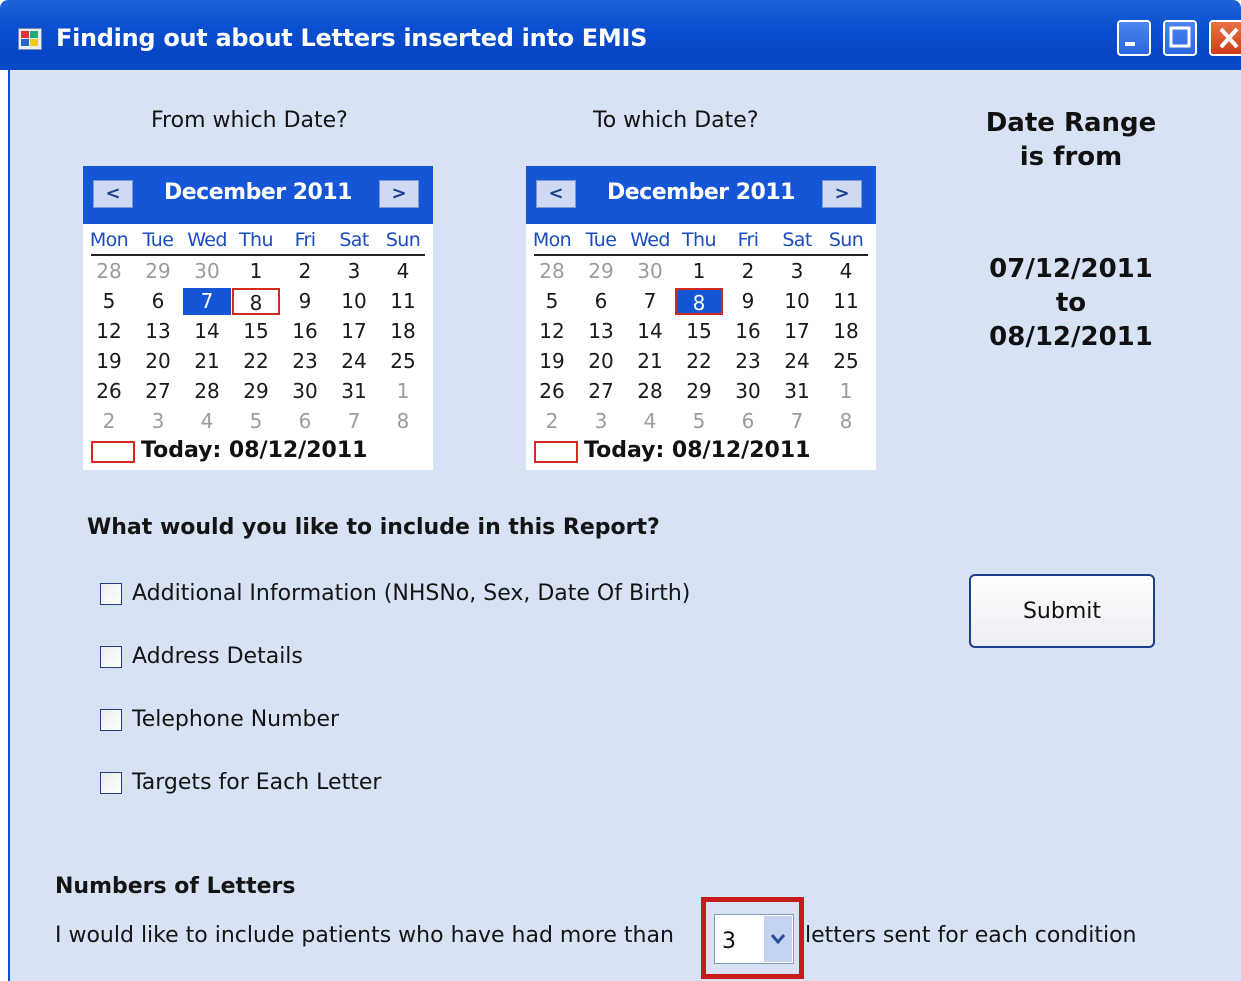 The height and width of the screenshot is (981, 1241). What do you see at coordinates (111, 594) in the screenshot?
I see `additional-info-checkbox` at bounding box center [111, 594].